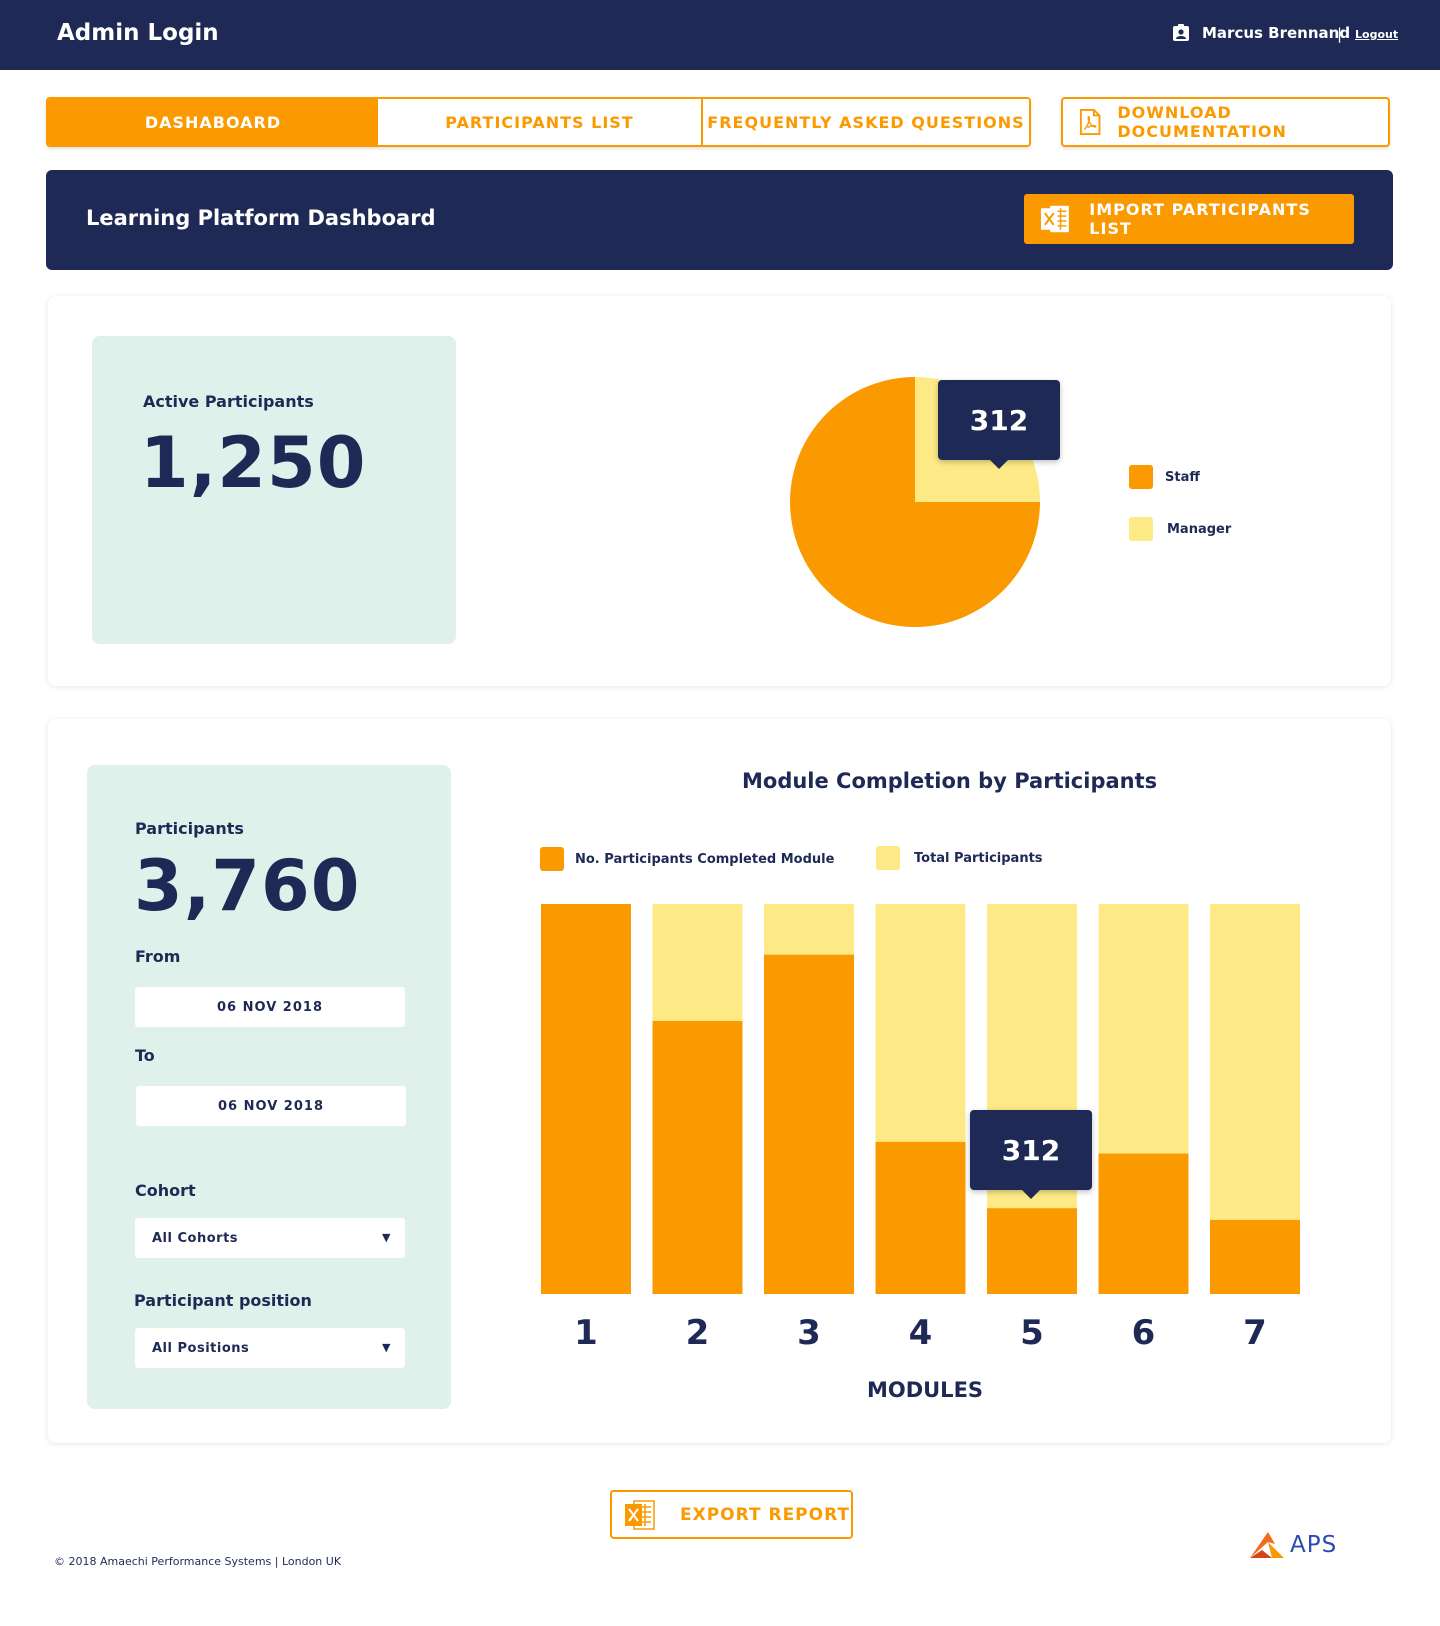 This screenshot has width=1440, height=1626. I want to click on legend-item-staff: Staff, so click(1164, 477).